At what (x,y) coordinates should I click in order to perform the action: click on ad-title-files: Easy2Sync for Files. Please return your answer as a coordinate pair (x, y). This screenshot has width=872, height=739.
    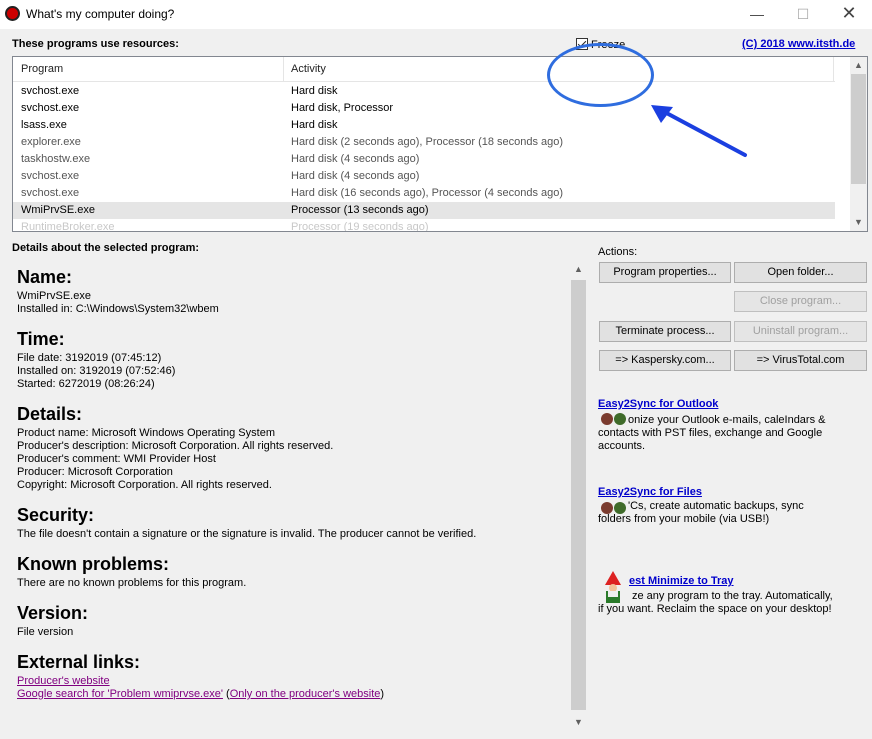
    Looking at the image, I should click on (650, 492).